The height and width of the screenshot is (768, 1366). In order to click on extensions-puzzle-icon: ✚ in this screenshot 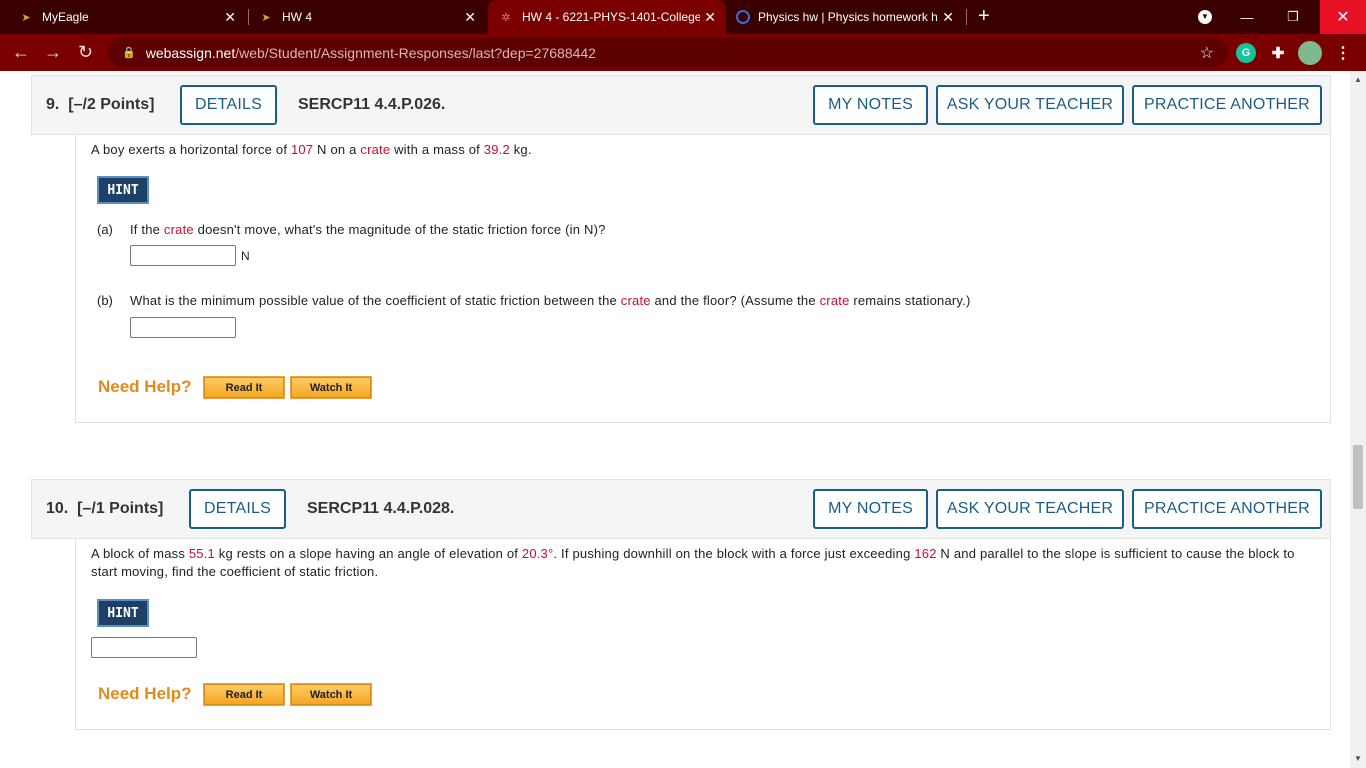, I will do `click(1278, 53)`.